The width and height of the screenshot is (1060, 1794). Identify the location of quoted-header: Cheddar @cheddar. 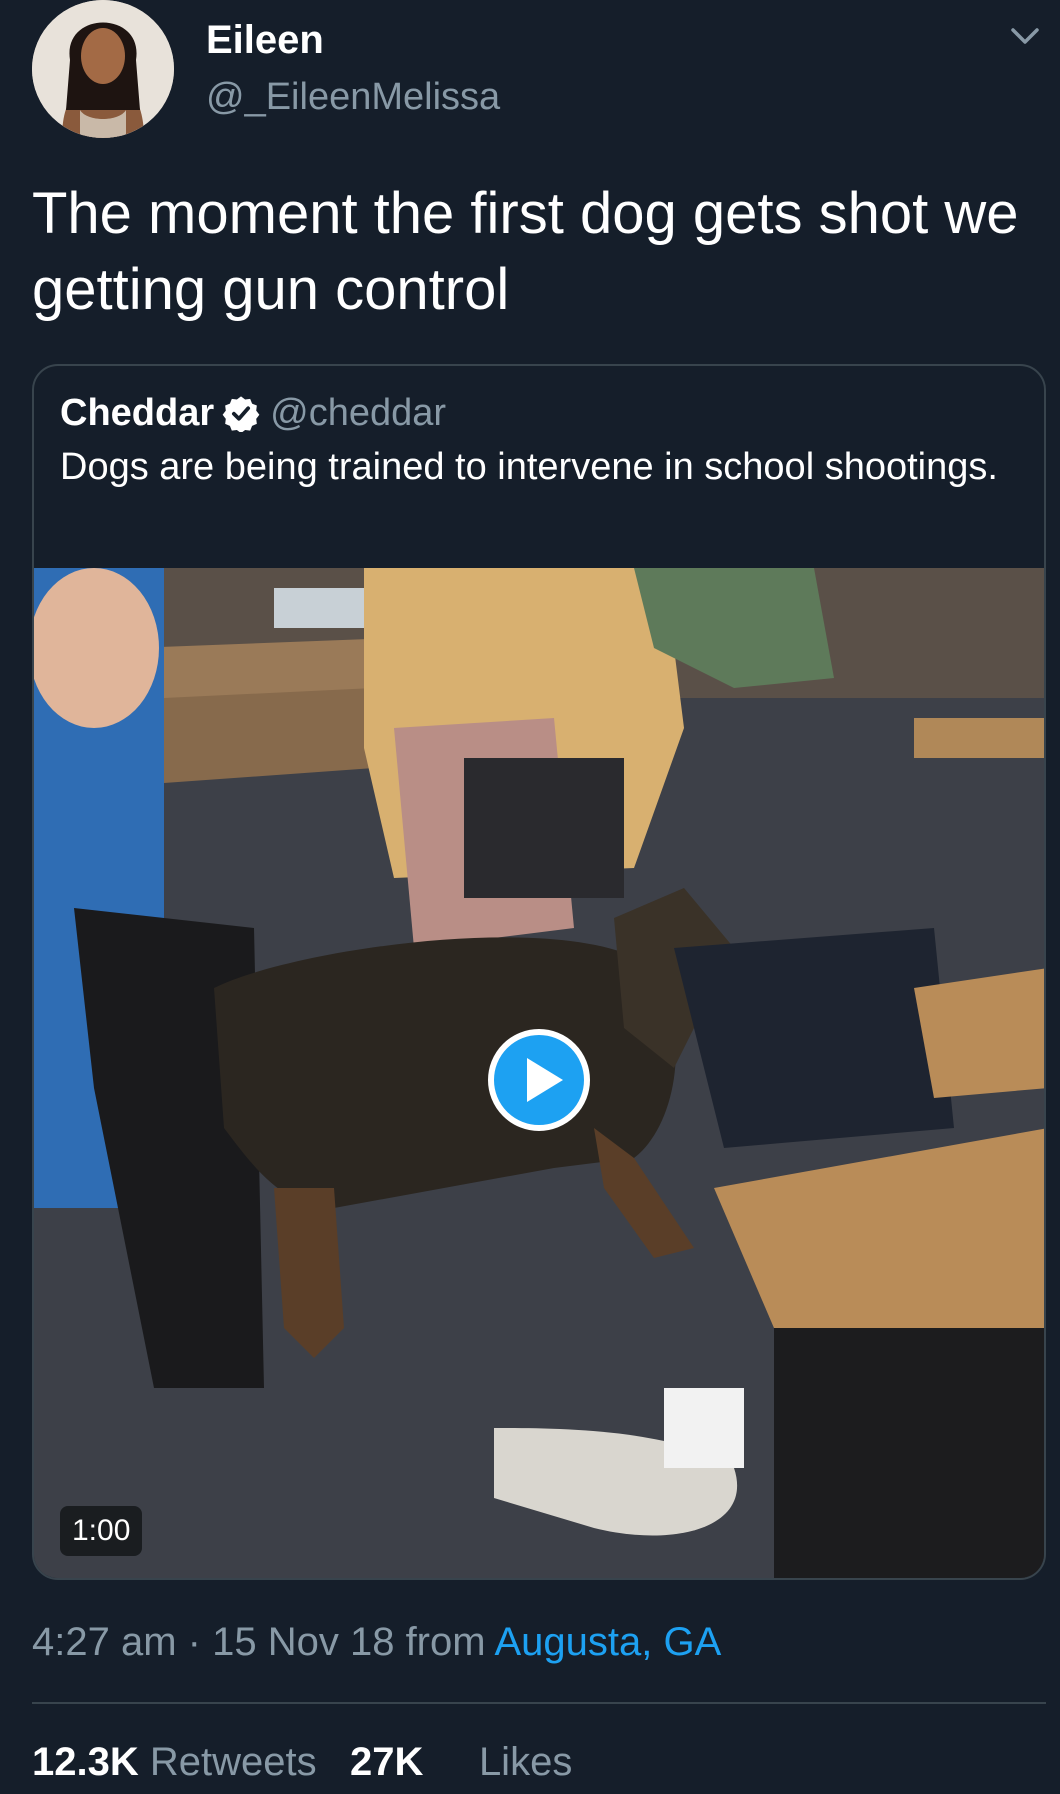
(253, 413).